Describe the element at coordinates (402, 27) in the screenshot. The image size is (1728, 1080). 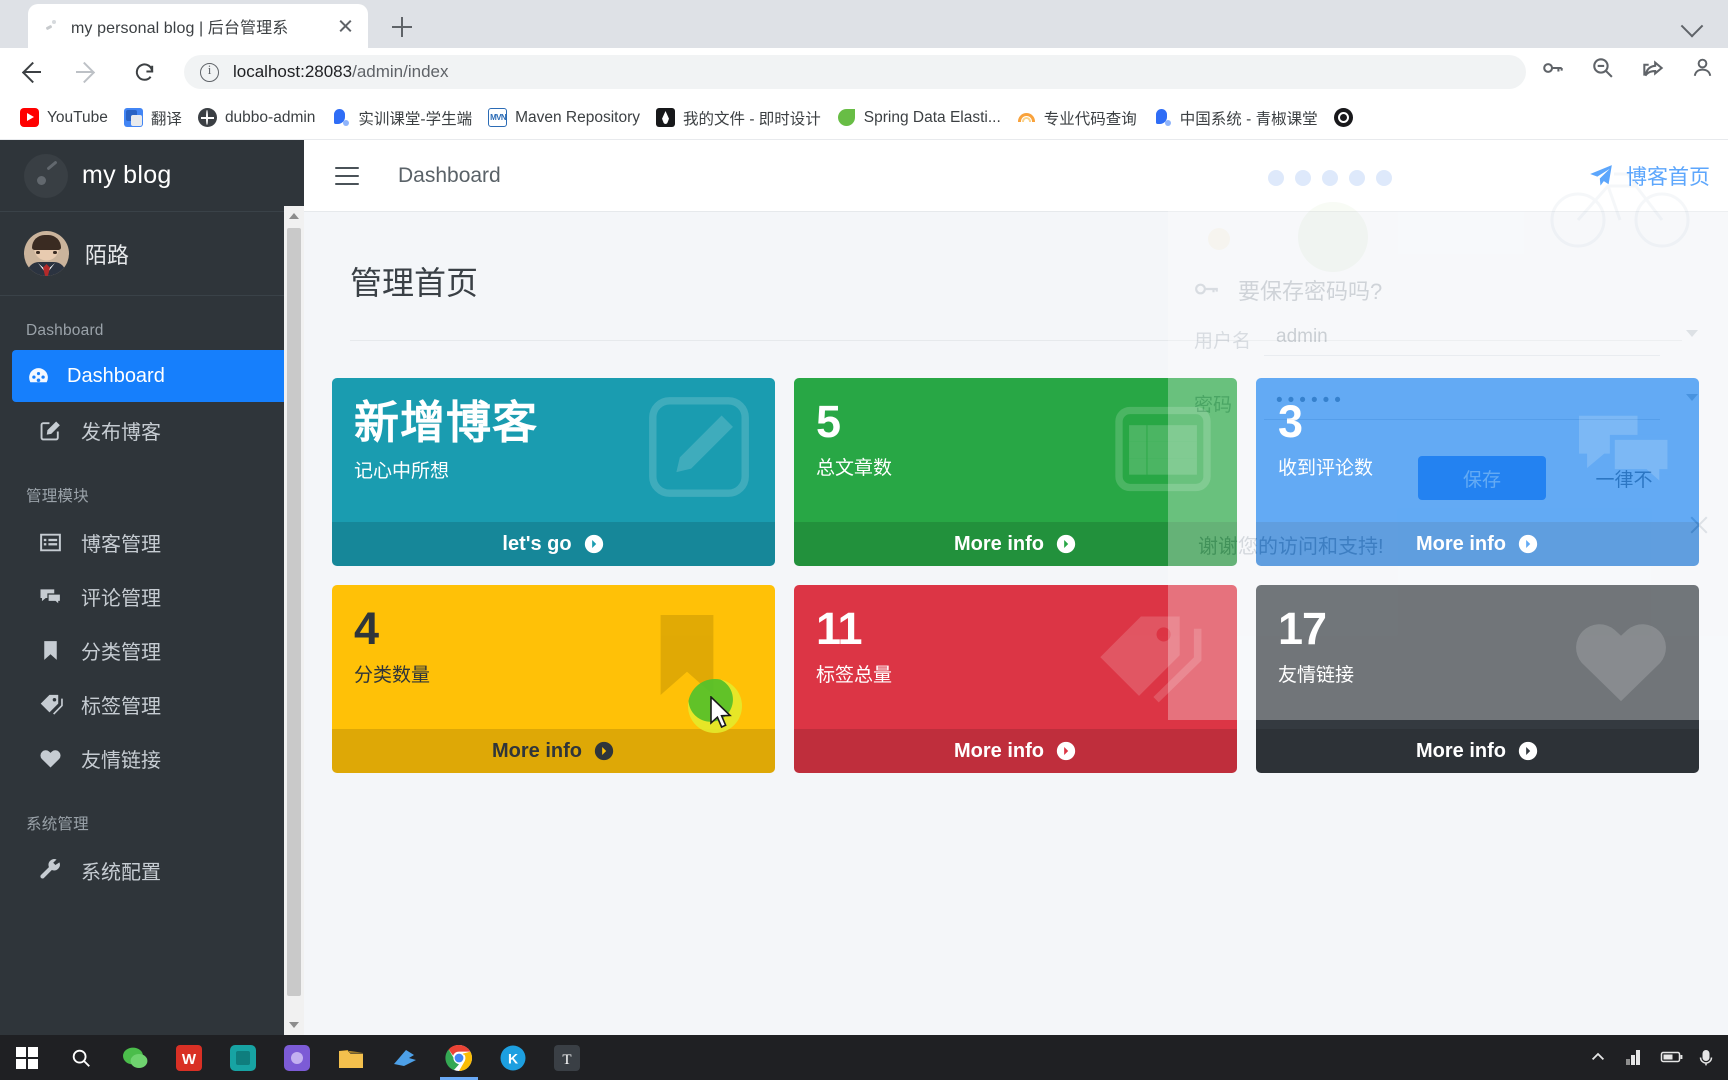
I see `new-tab-button` at that location.